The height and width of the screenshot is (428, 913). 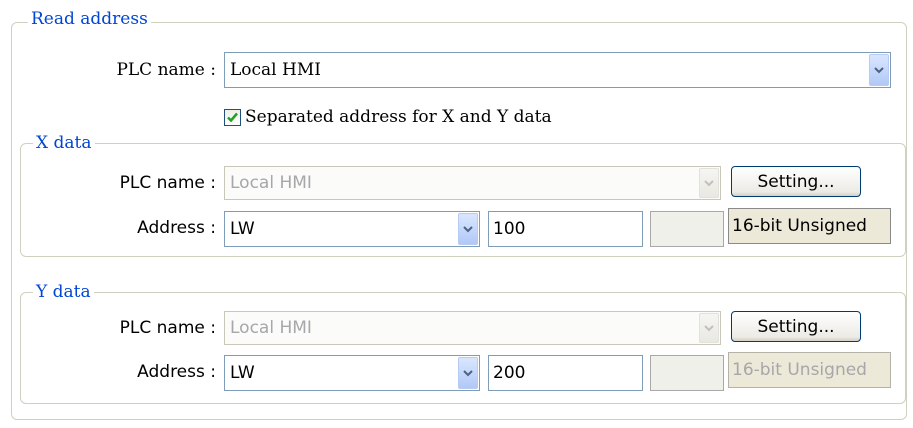 What do you see at coordinates (472, 183) in the screenshot?
I see `x-plc-name-combo: Local HMI` at bounding box center [472, 183].